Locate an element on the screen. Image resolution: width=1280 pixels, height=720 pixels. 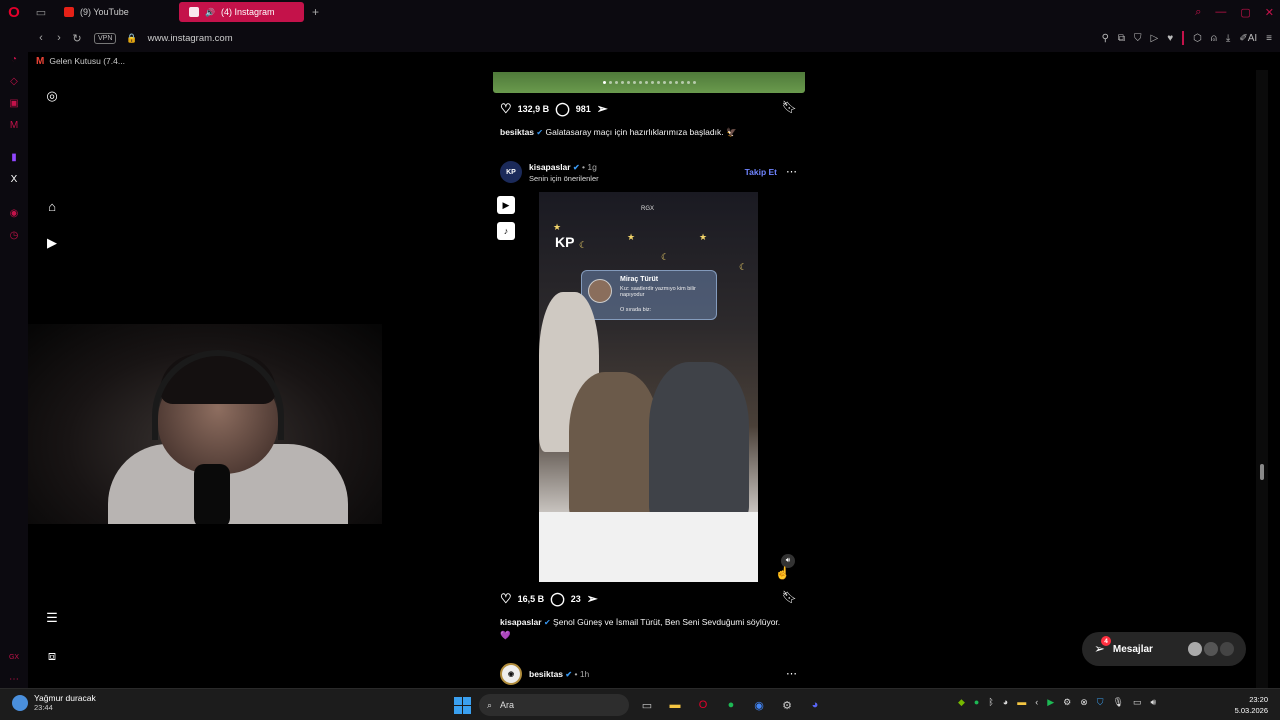
download-icon: ⤓ is located at coordinates (1228, 38).